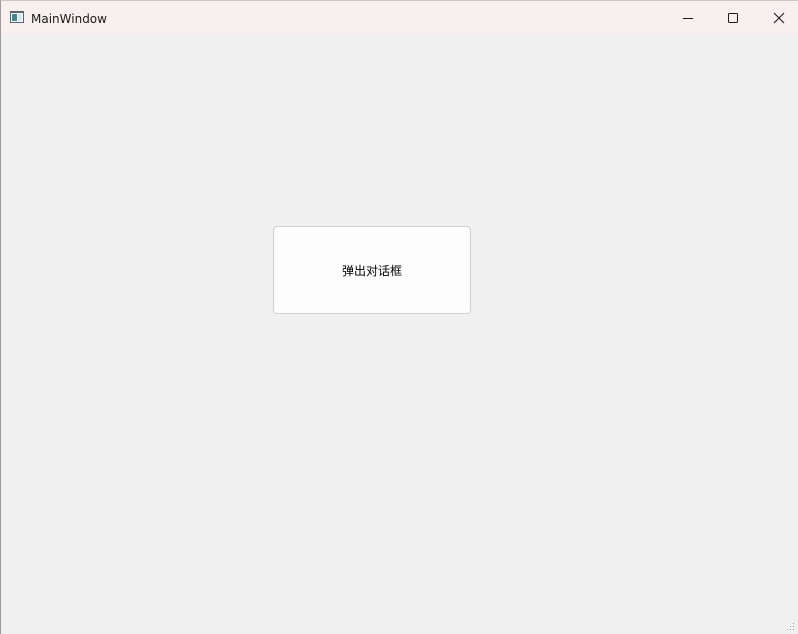 The width and height of the screenshot is (798, 634). Describe the element at coordinates (779, 18) in the screenshot. I see `close-icon` at that location.